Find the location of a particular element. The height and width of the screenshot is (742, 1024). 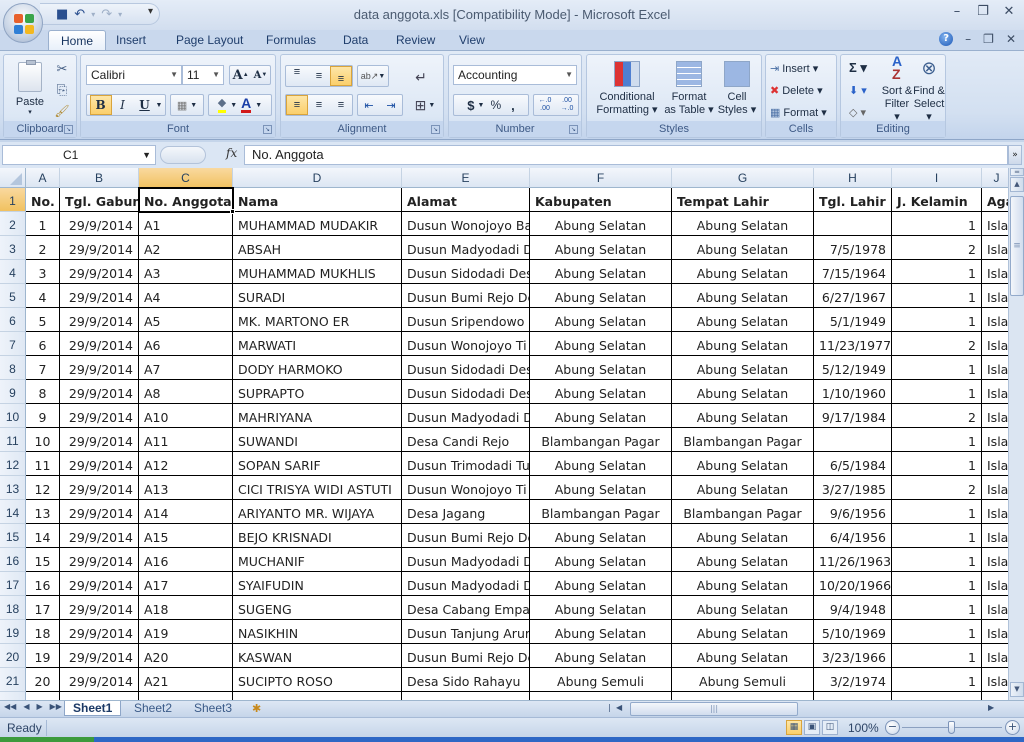

row-header: 12 is located at coordinates (13, 464).